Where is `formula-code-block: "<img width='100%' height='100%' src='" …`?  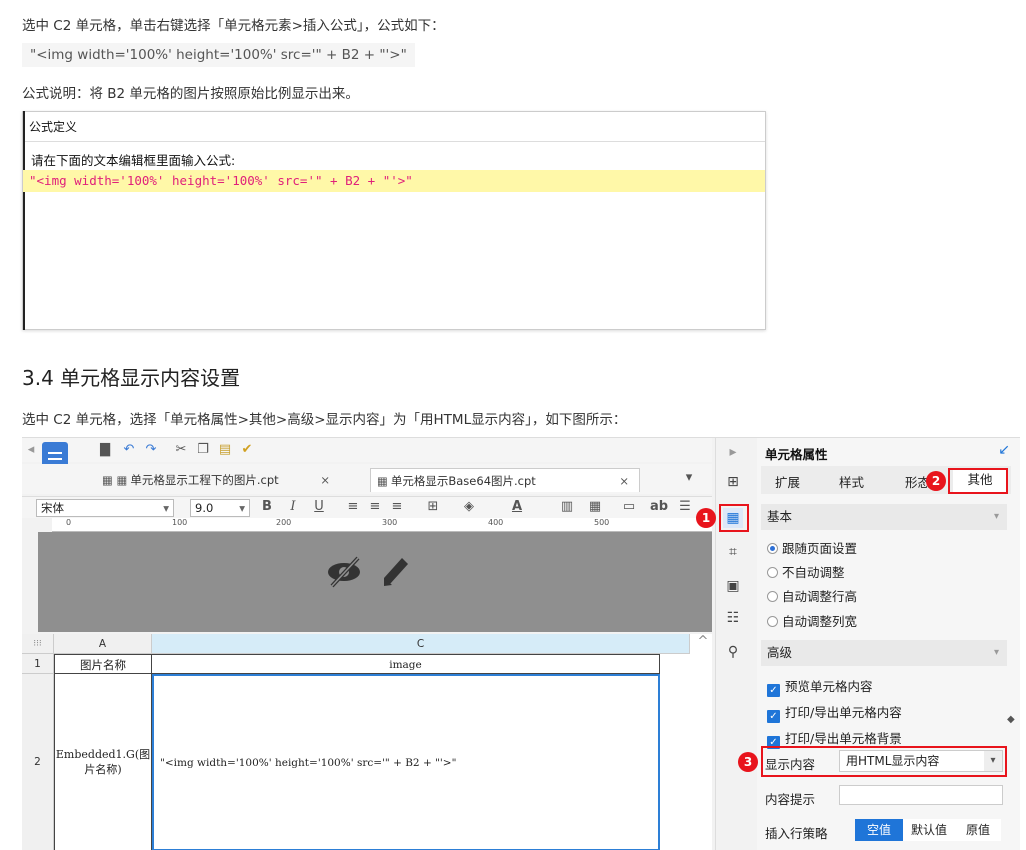
formula-code-block: "<img width='100%' height='100%' src='" … is located at coordinates (218, 55).